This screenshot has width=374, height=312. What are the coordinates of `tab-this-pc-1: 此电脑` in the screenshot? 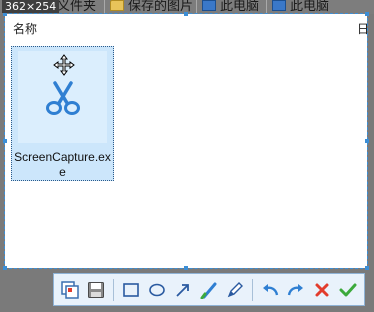 It's located at (230, 7).